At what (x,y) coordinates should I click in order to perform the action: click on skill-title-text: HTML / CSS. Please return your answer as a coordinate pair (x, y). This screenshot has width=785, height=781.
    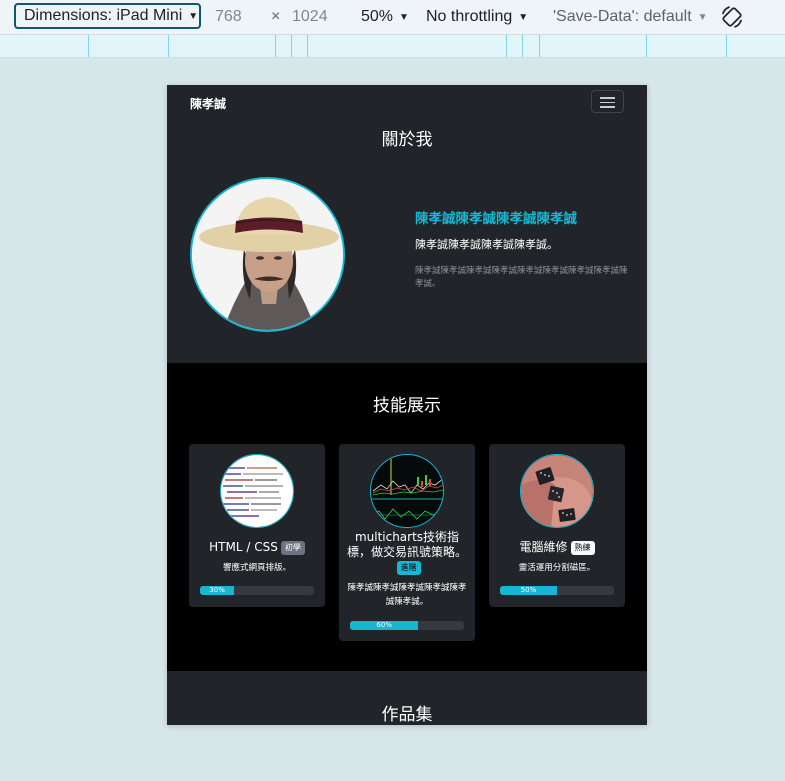
    Looking at the image, I should click on (243, 547).